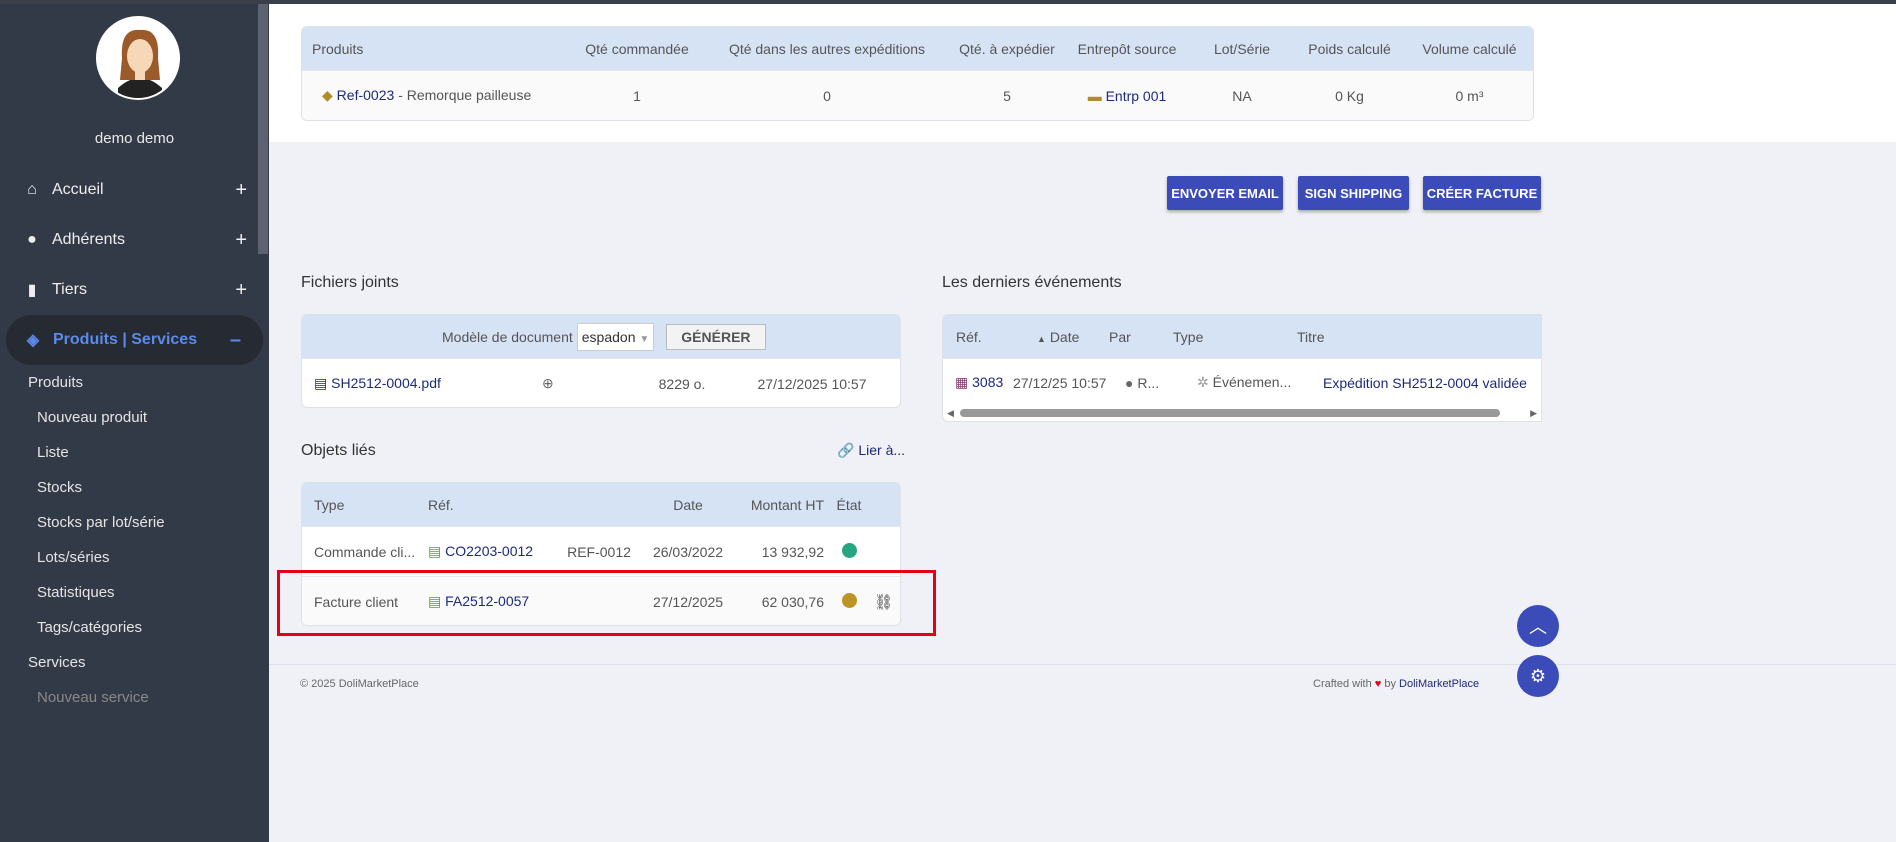  What do you see at coordinates (1310, 337) in the screenshot?
I see `col-titre: Titre` at bounding box center [1310, 337].